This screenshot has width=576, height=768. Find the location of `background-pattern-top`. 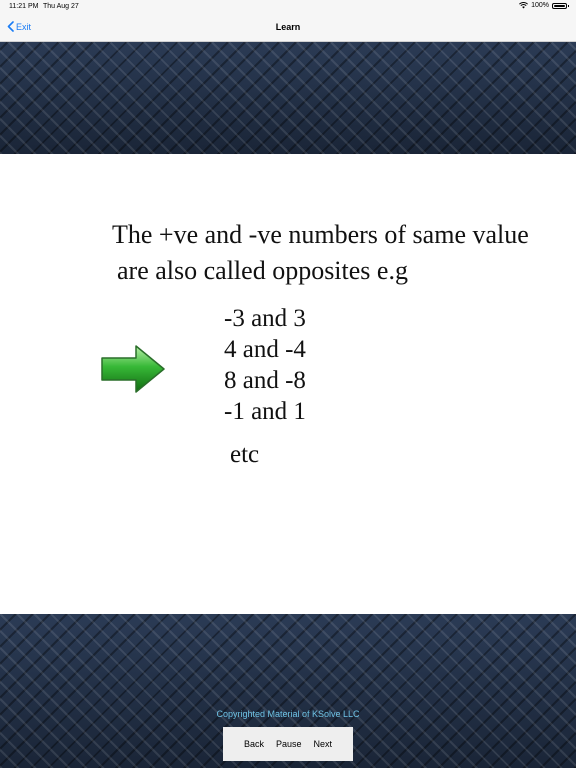

background-pattern-top is located at coordinates (288, 98).